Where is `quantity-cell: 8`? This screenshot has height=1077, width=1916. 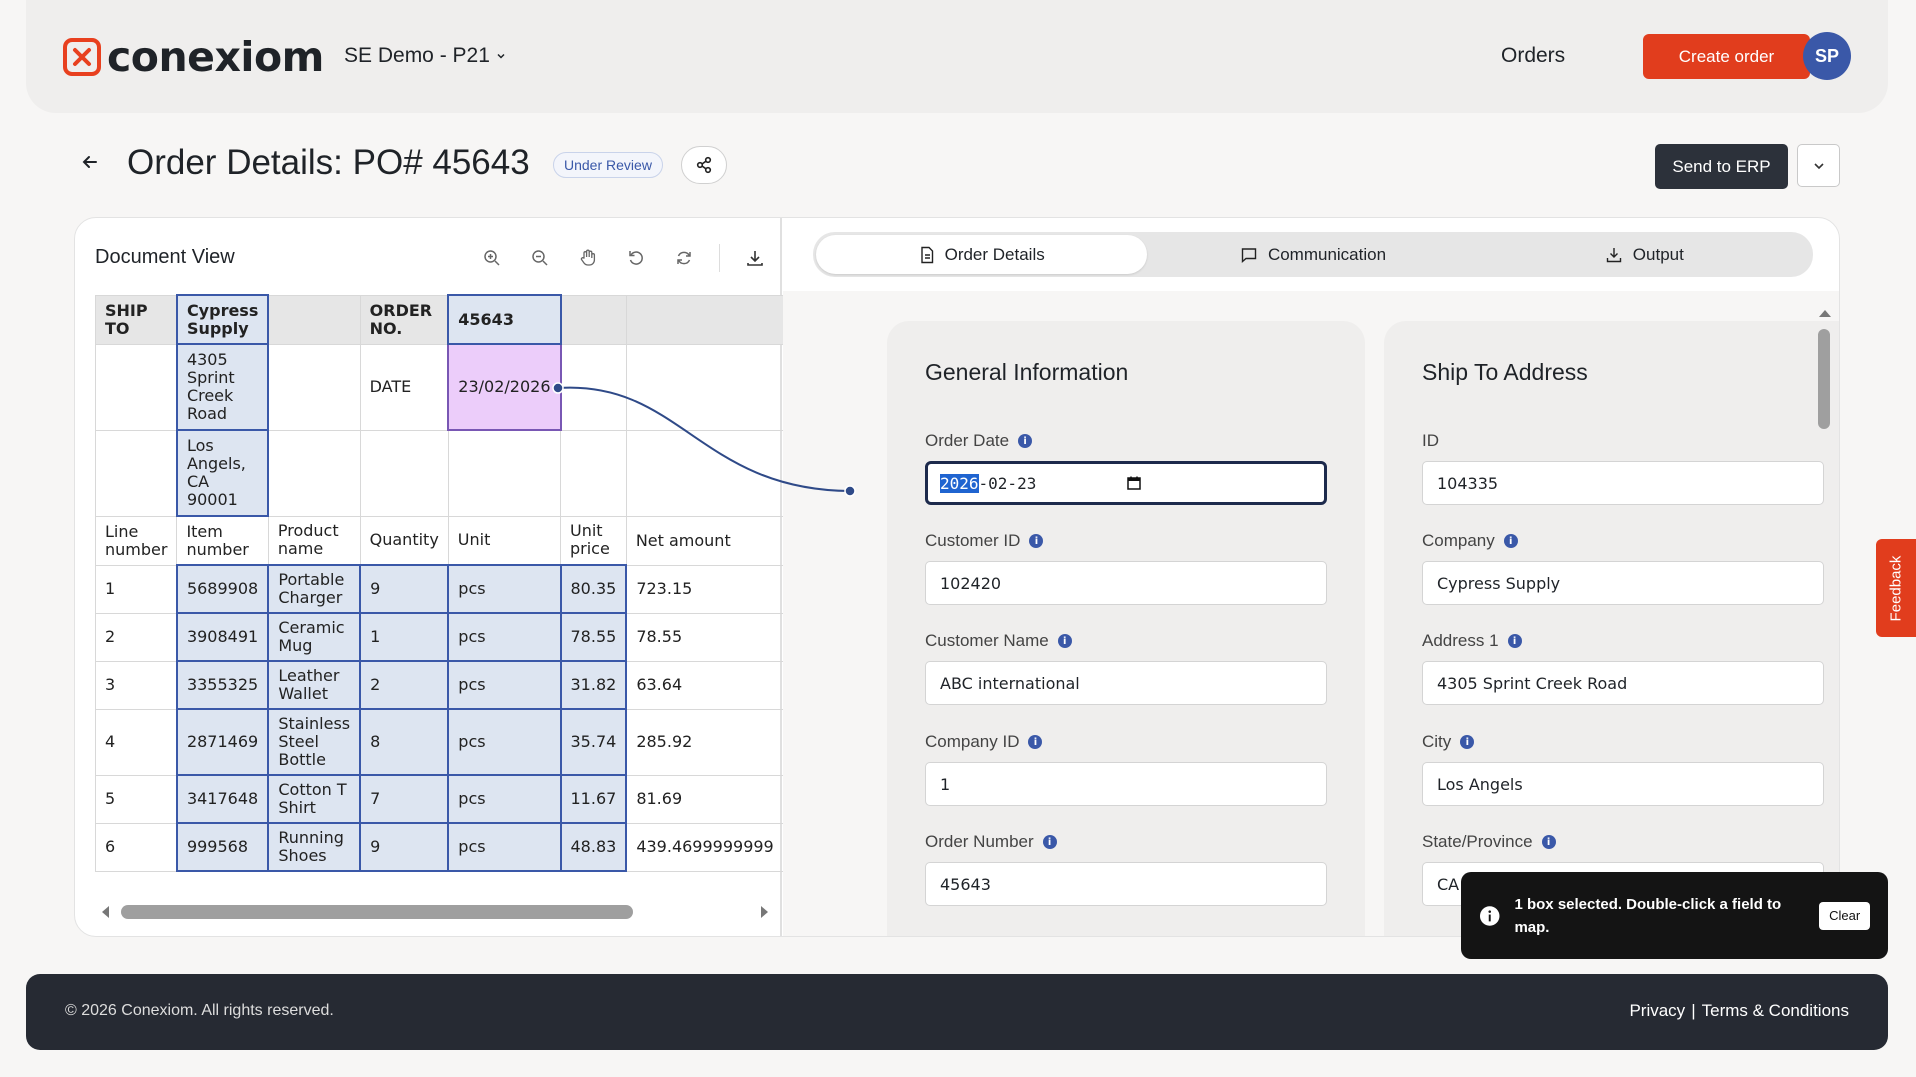 quantity-cell: 8 is located at coordinates (404, 742).